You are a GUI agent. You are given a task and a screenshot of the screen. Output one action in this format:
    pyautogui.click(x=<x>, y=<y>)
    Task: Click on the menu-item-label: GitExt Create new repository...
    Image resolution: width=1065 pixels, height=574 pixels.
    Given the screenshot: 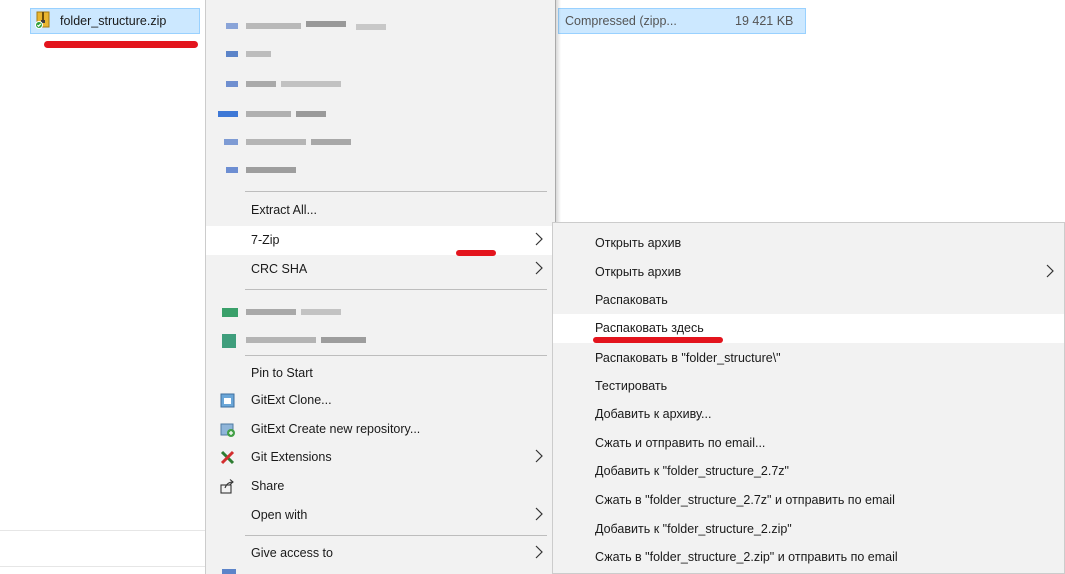 What is the action you would take?
    pyautogui.click(x=336, y=429)
    